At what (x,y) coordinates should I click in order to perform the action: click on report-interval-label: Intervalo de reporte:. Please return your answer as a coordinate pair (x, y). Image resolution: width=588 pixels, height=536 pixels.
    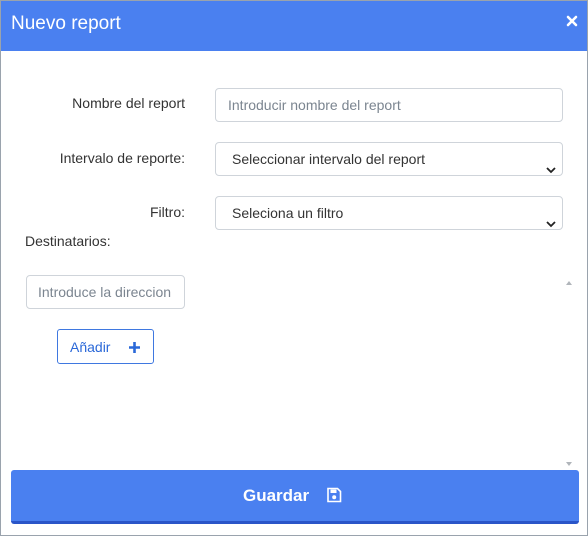
    Looking at the image, I should click on (122, 158).